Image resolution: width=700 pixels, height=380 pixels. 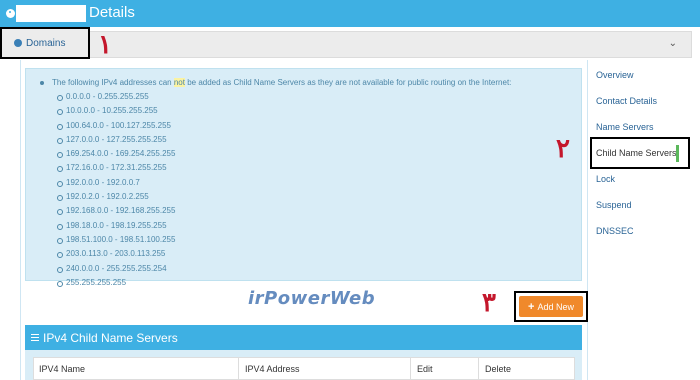 I want to click on column-header-ipv4-address: IPV4 Address, so click(x=272, y=369).